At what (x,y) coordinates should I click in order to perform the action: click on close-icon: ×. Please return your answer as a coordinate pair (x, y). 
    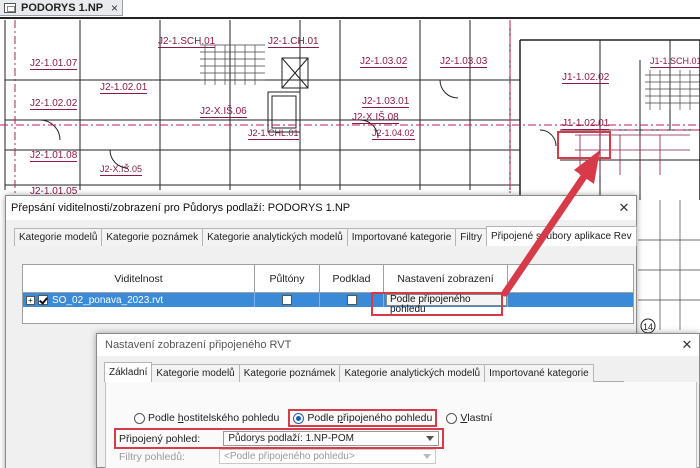
    Looking at the image, I should click on (114, 8).